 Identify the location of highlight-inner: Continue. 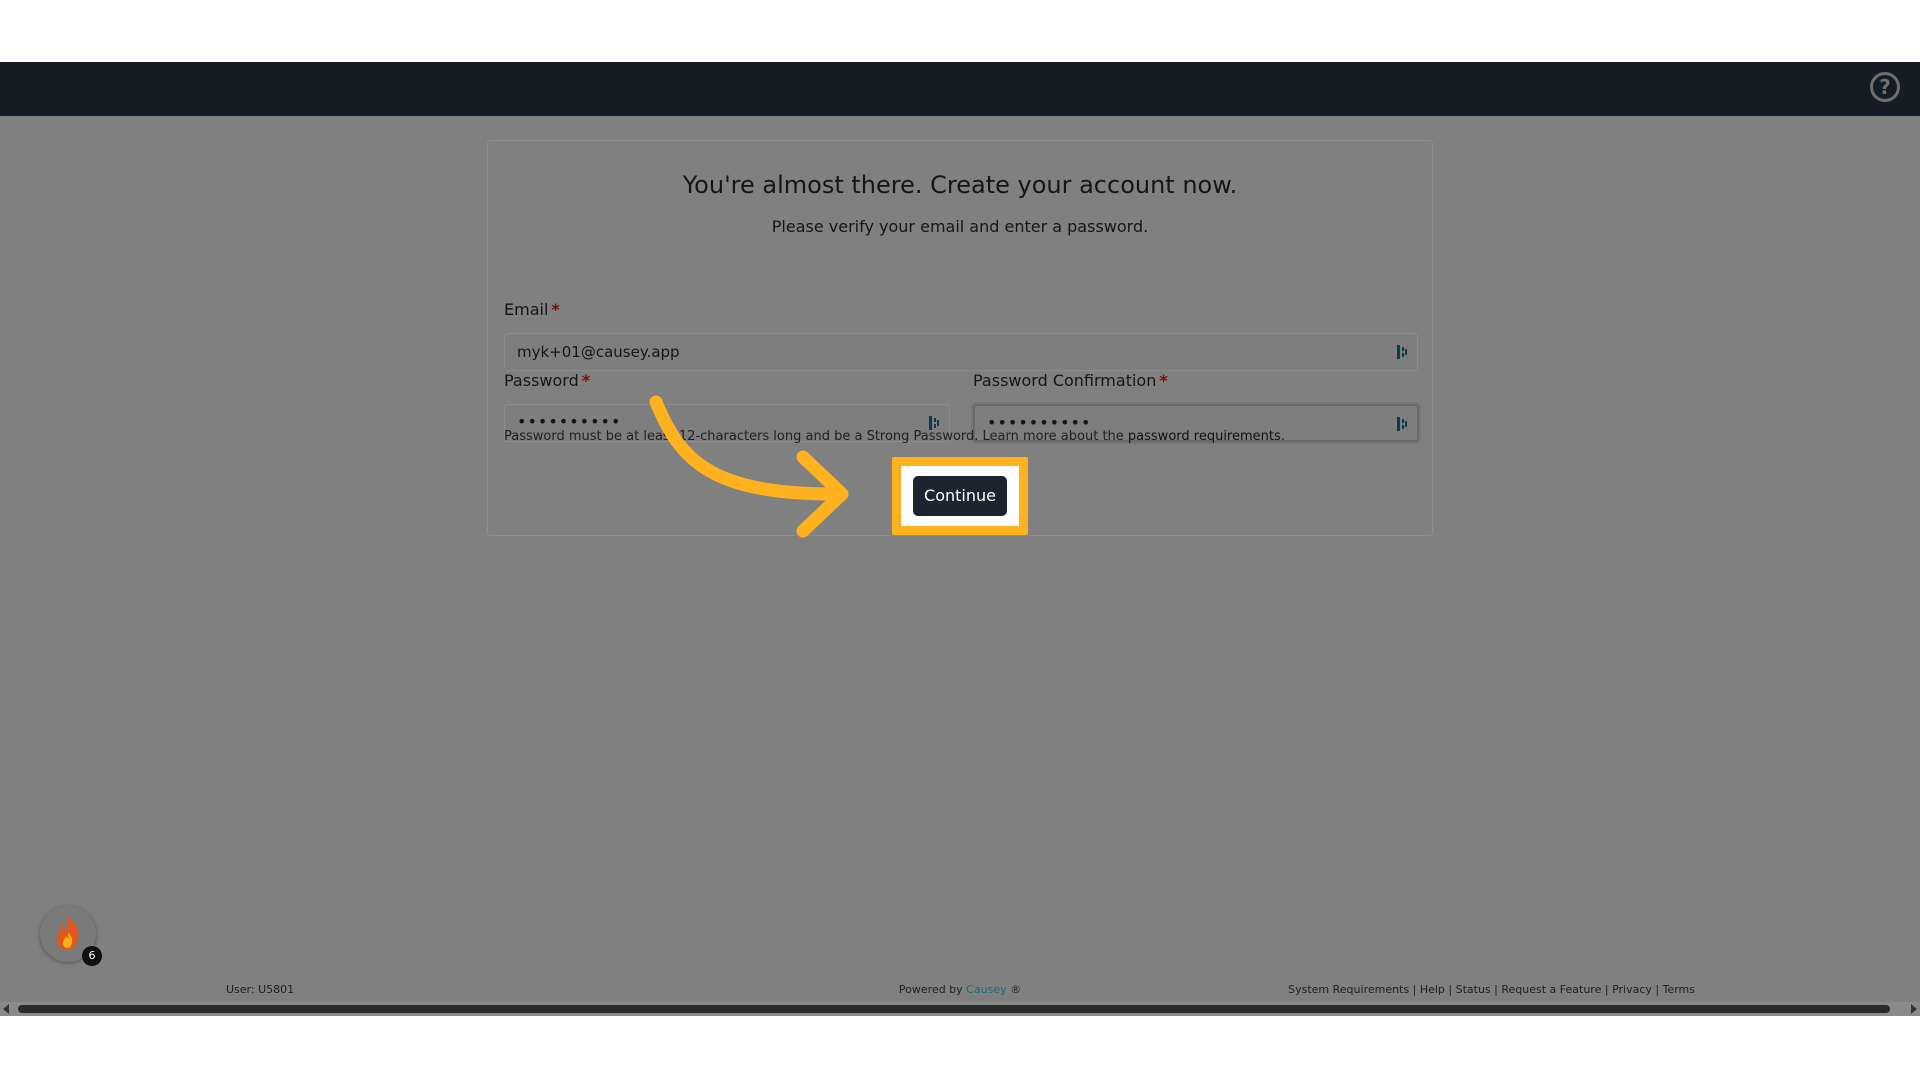
(960, 496).